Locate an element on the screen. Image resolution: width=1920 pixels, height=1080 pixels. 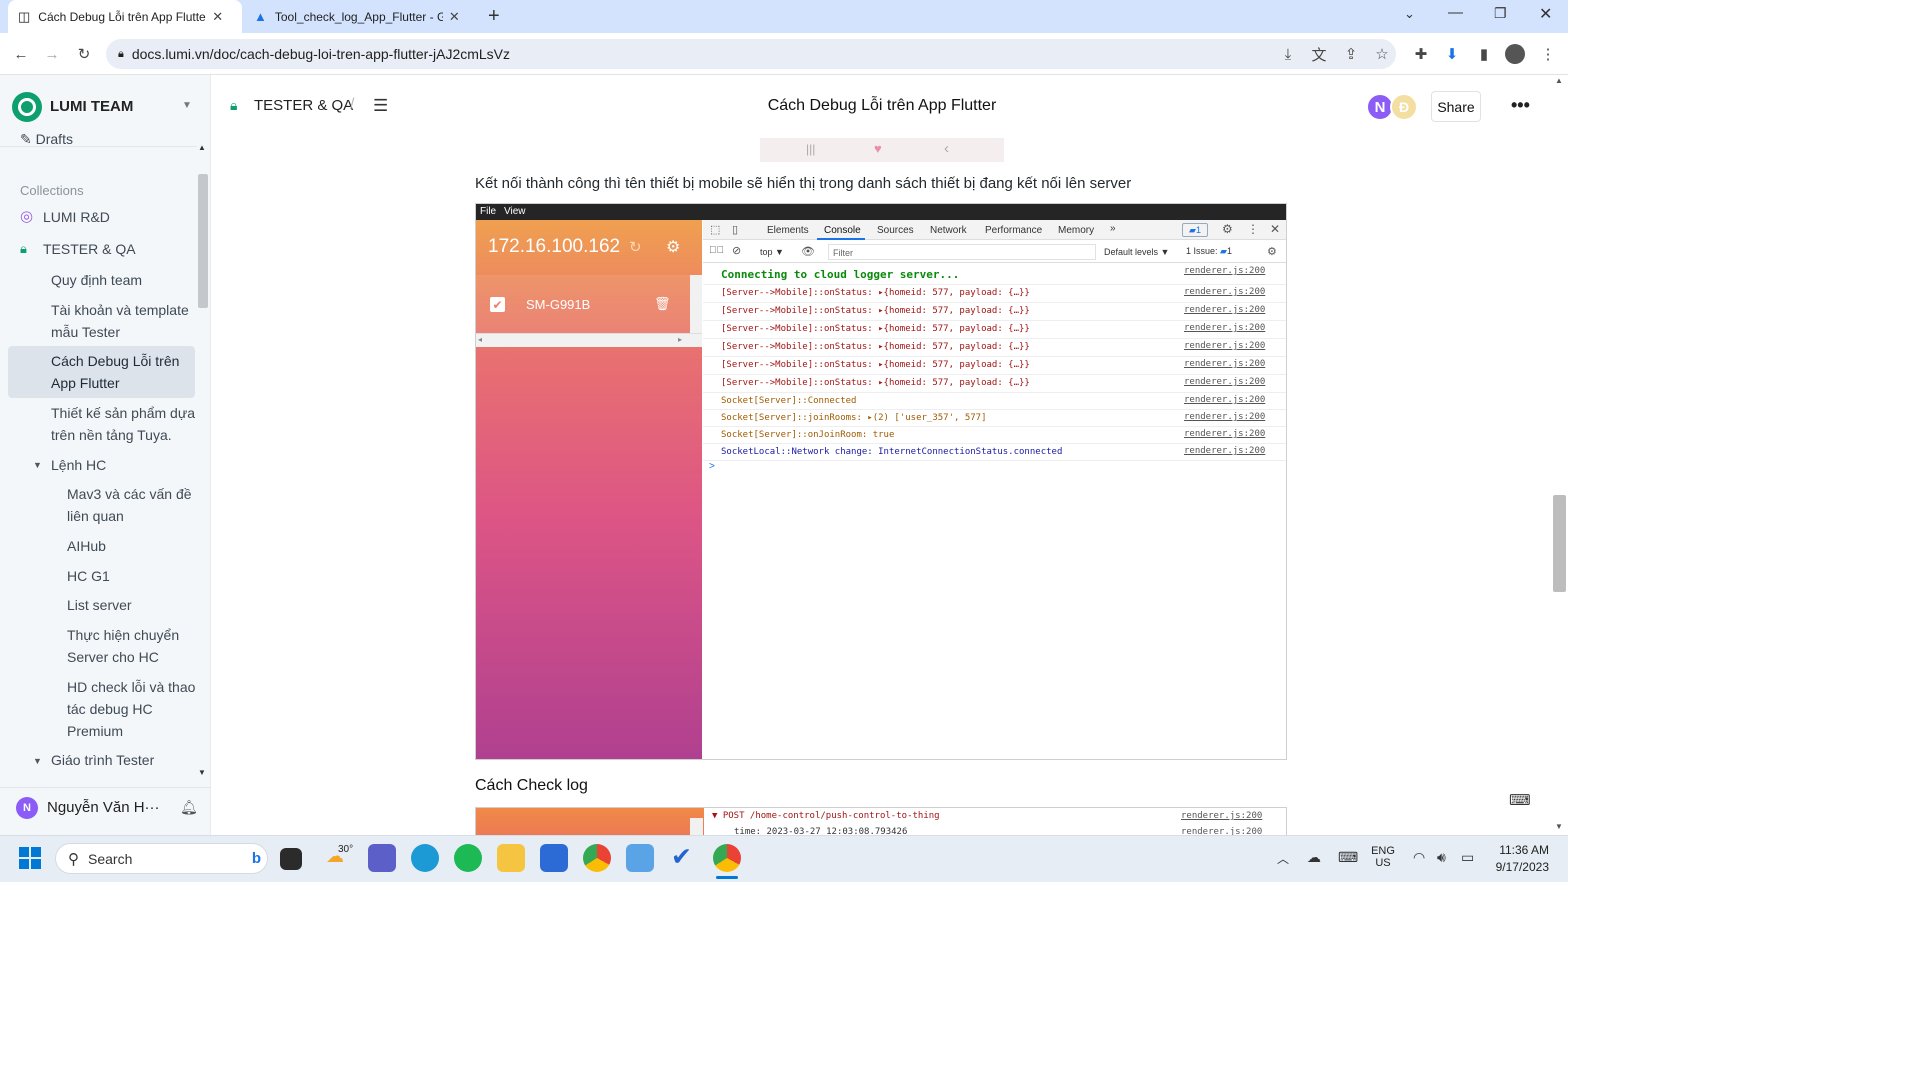
keyboard-icon: ⌨ is located at coordinates (1348, 857).